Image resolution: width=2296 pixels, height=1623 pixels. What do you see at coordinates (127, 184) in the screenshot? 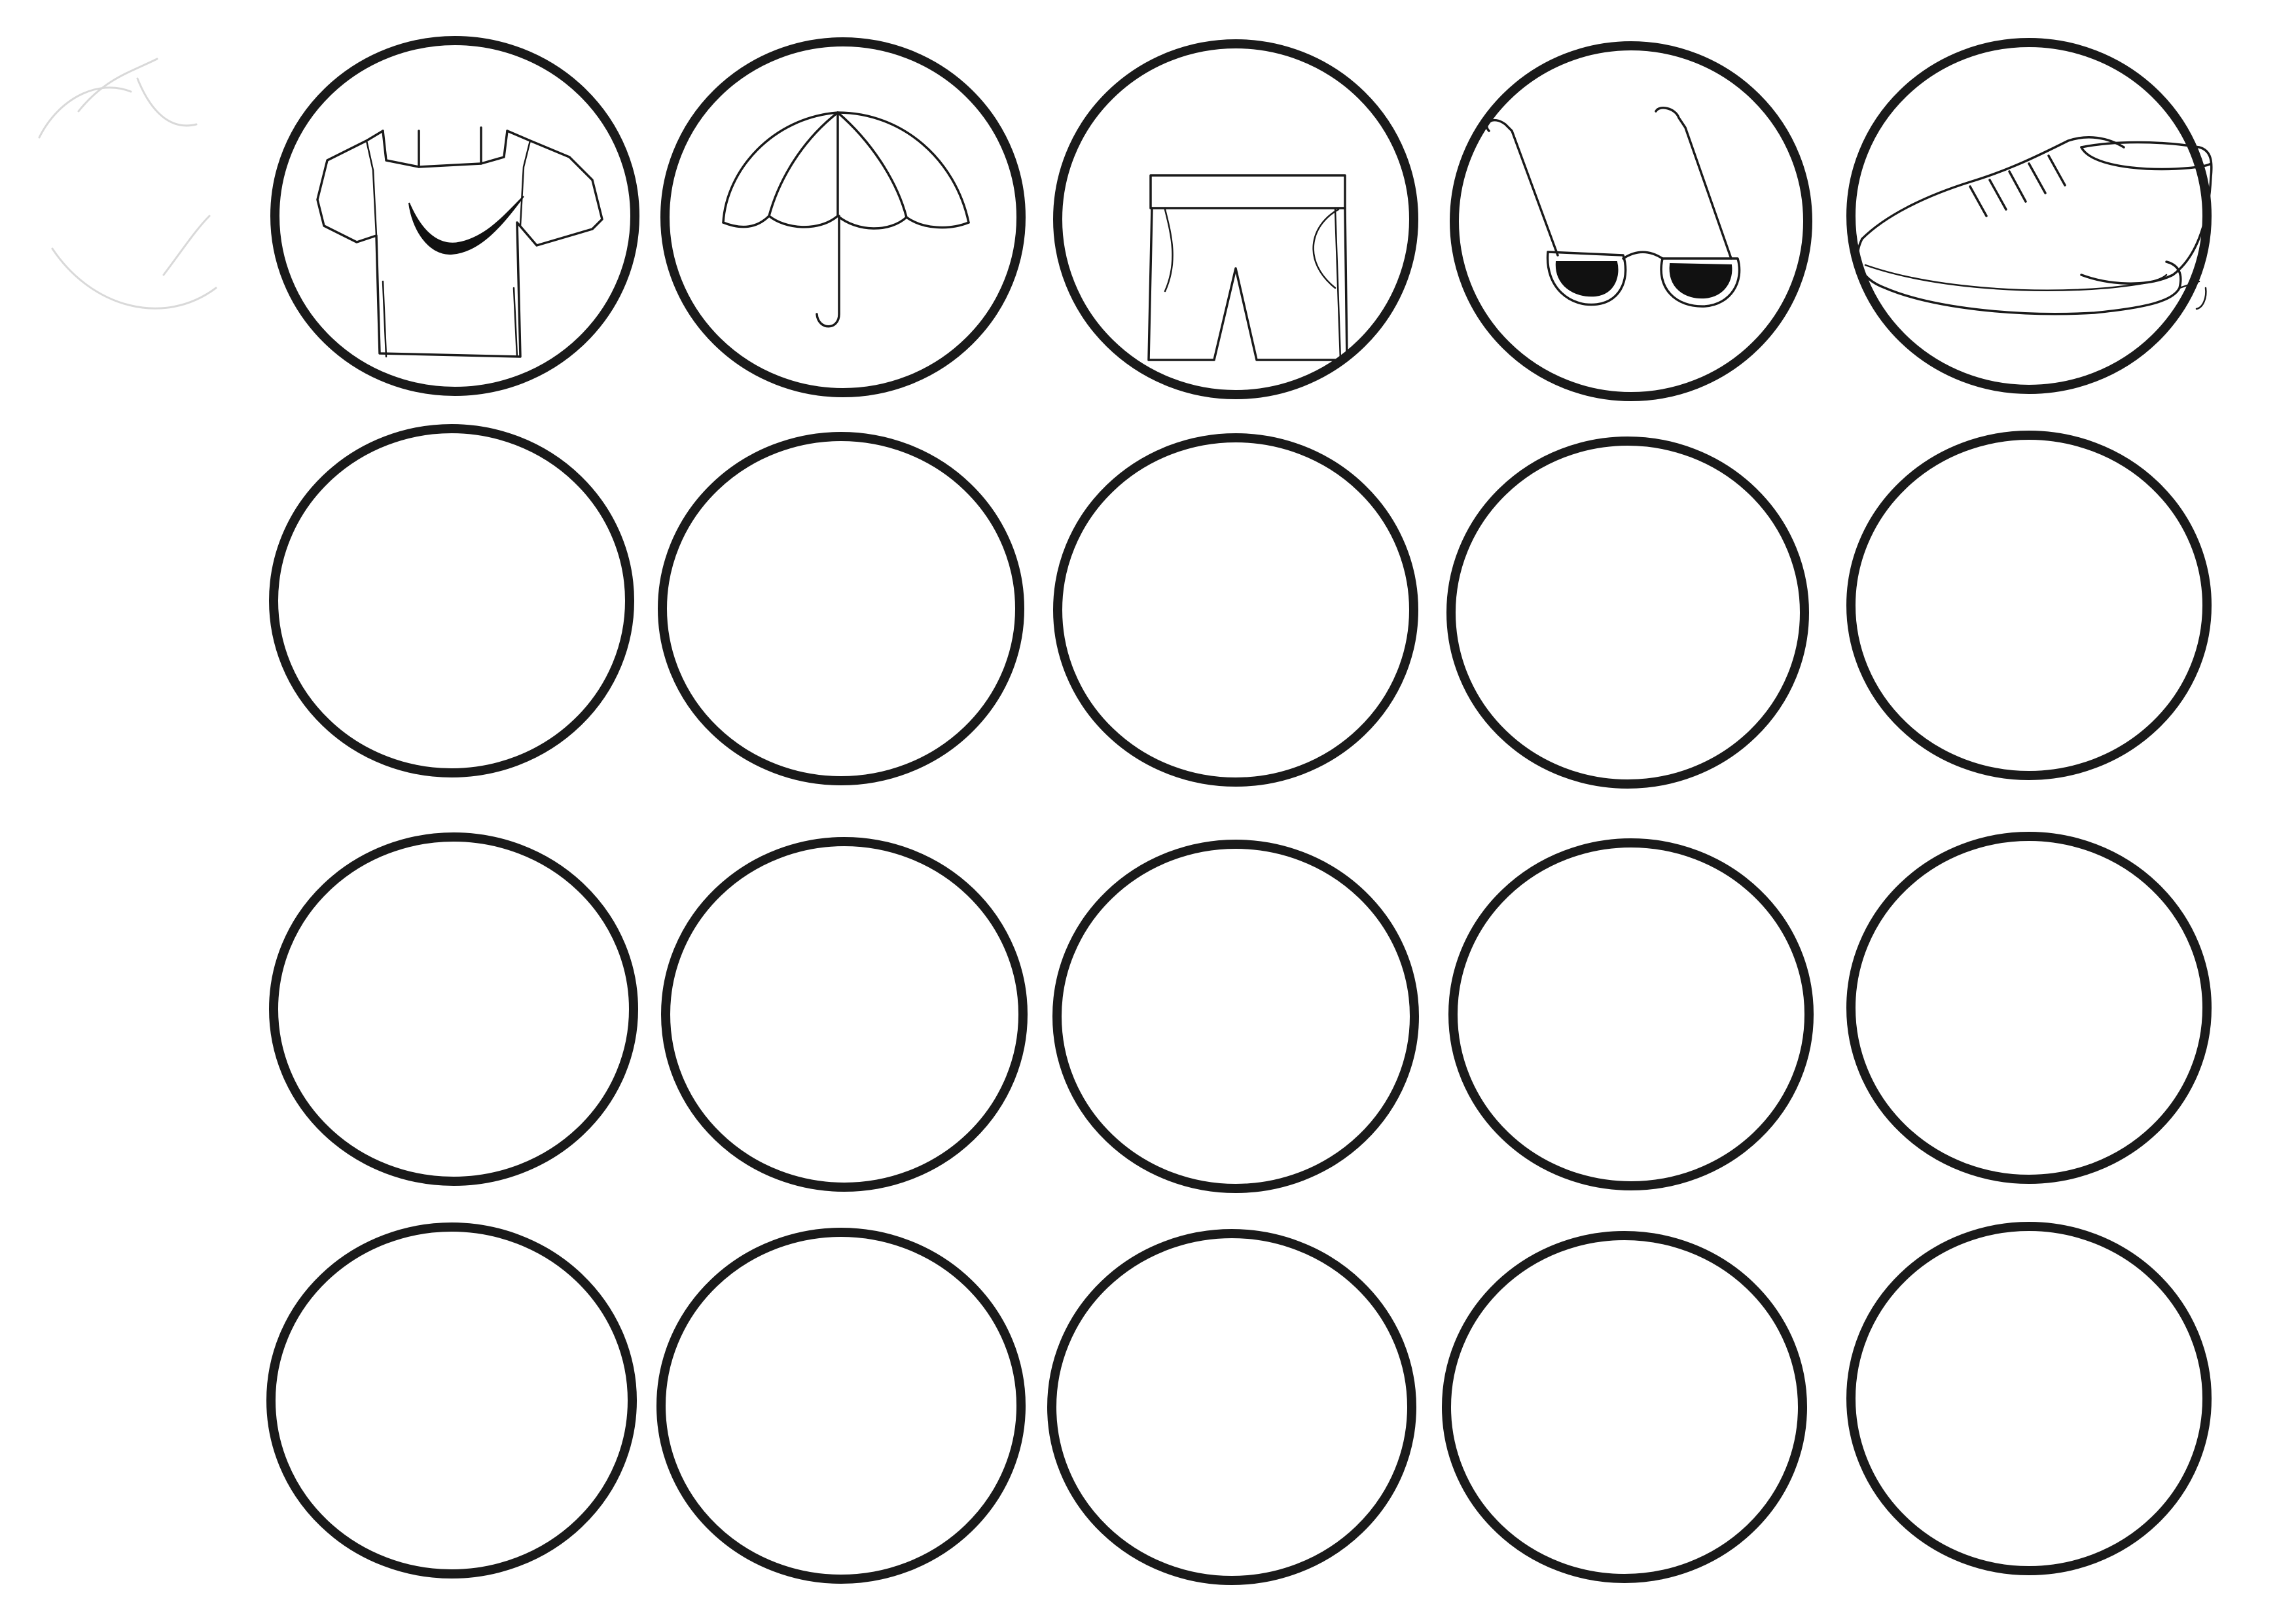
I see `corner-scribble` at bounding box center [127, 184].